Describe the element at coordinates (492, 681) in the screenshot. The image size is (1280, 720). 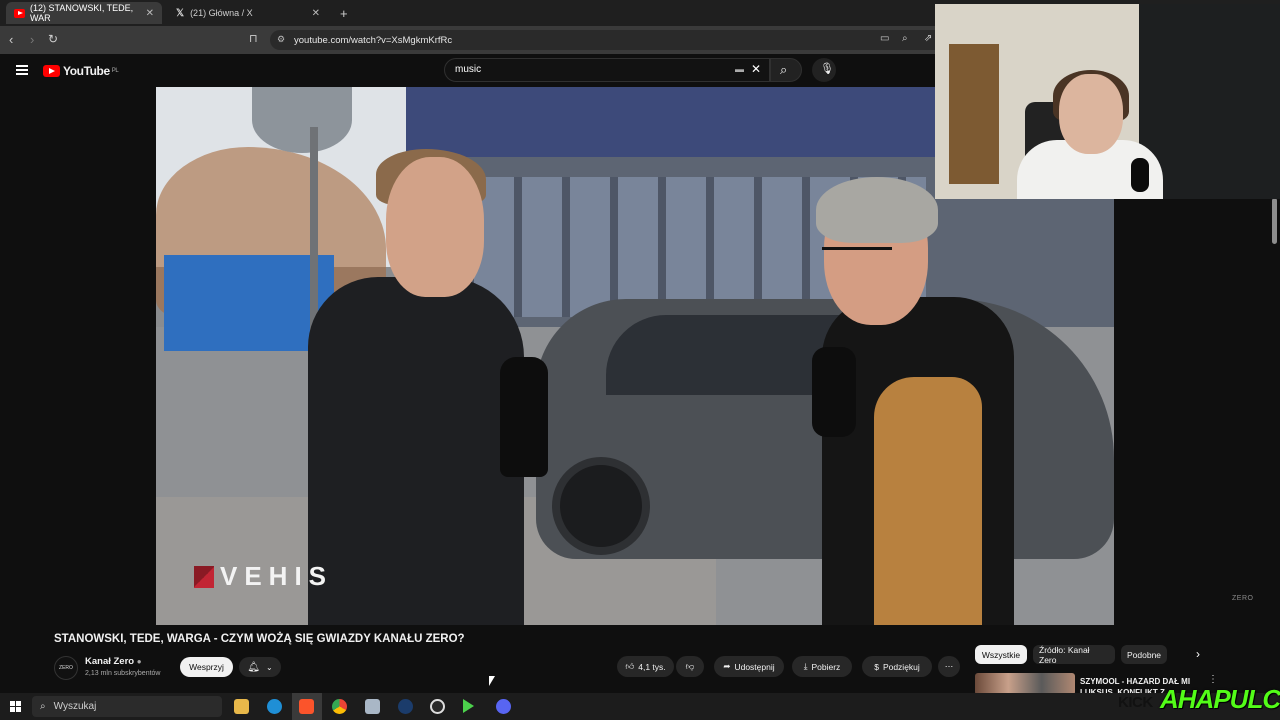
I see `mouse-cursor` at that location.